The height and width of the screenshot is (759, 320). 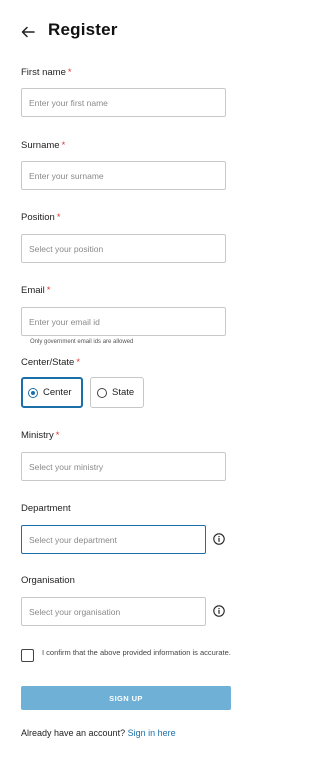 I want to click on state-radio-option: State, so click(x=117, y=392).